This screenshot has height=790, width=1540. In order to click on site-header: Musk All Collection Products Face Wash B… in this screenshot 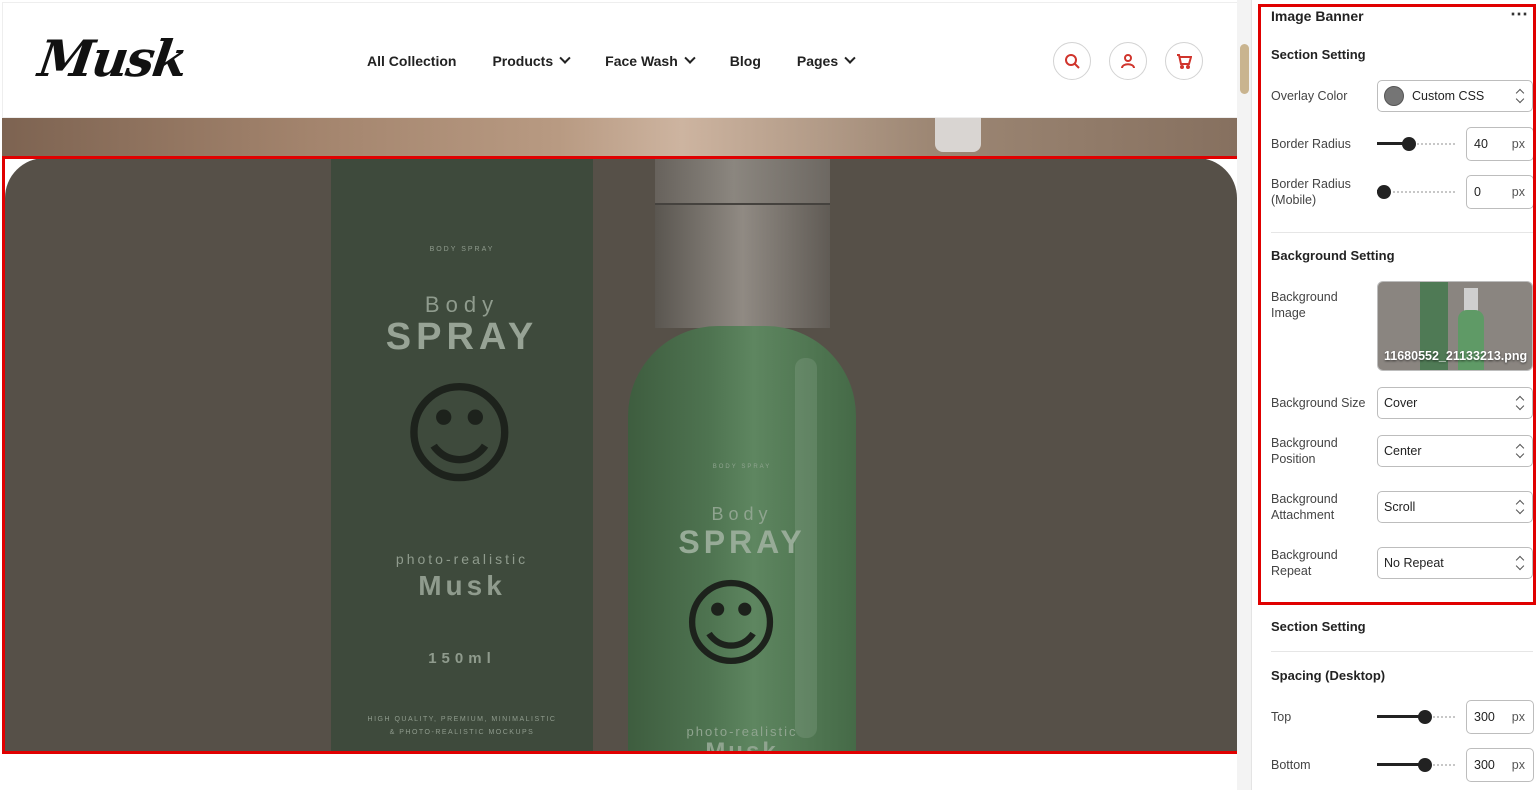, I will do `click(620, 60)`.